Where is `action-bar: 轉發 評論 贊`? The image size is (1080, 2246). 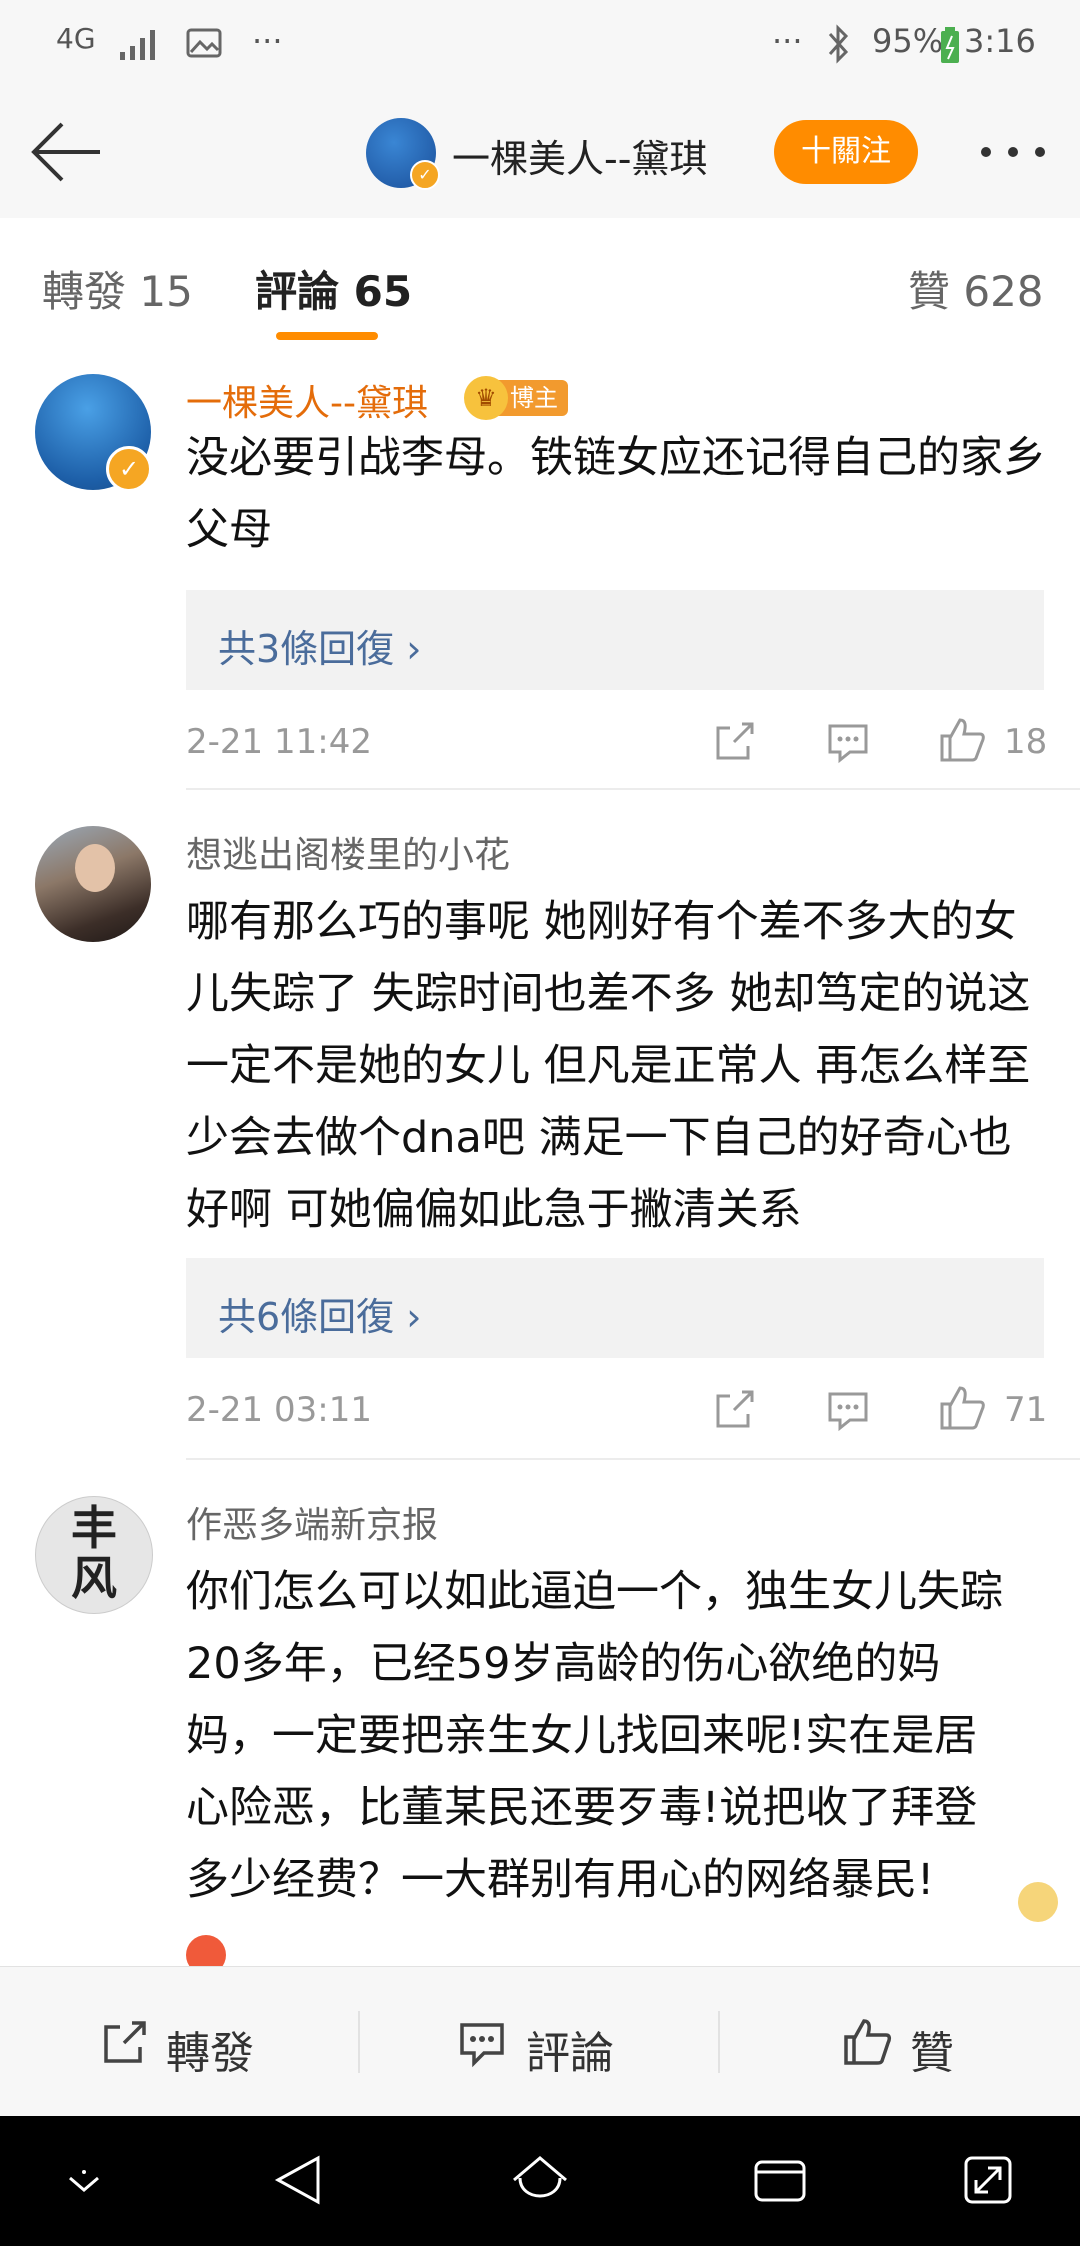 action-bar: 轉發 評論 贊 is located at coordinates (540, 2041).